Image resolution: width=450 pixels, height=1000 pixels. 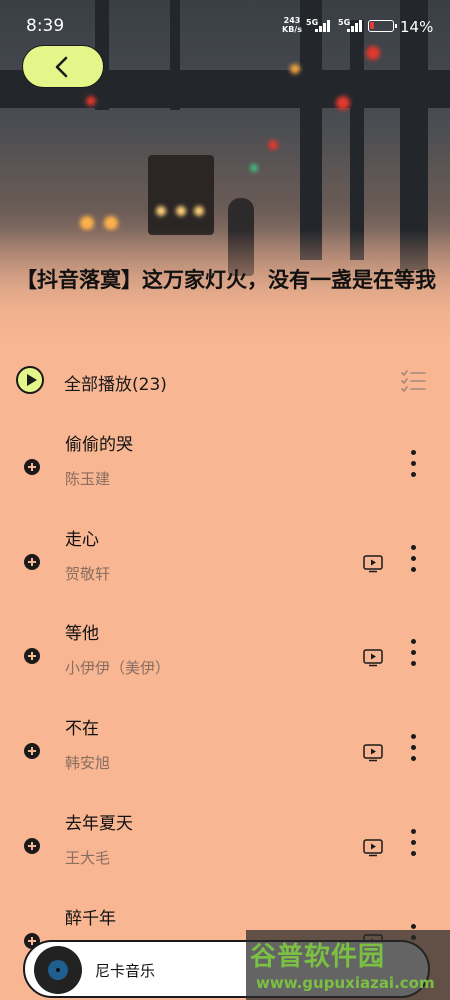 What do you see at coordinates (318, 957) in the screenshot?
I see `watermark-brand: 谷普软件园` at bounding box center [318, 957].